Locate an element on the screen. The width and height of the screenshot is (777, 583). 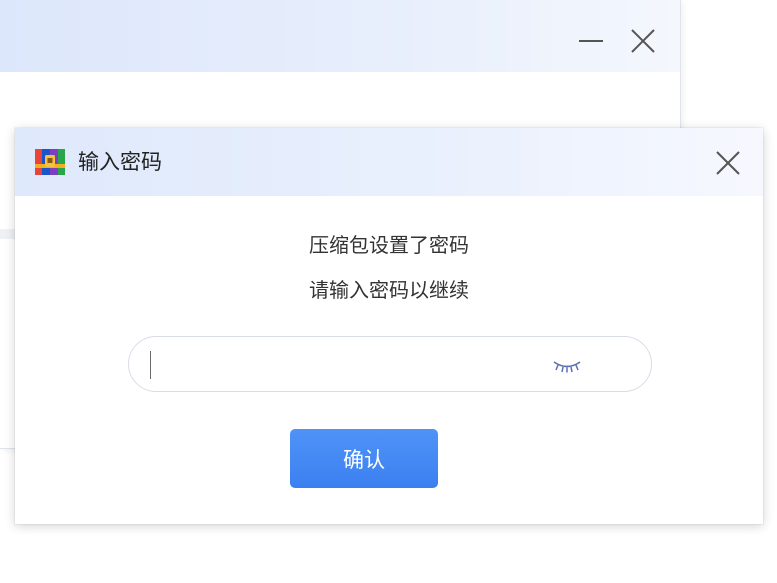
background-close-button is located at coordinates (643, 41).